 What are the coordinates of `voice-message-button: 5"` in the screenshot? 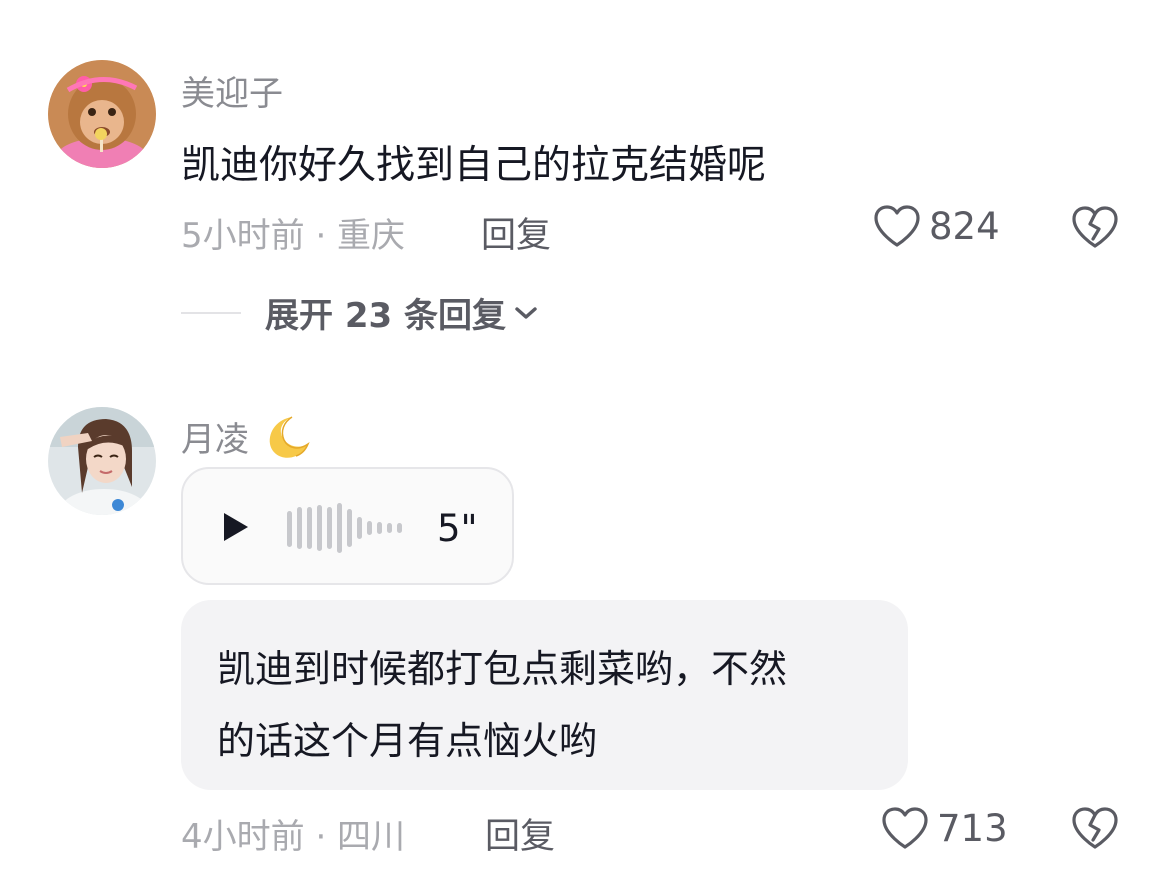 It's located at (347, 526).